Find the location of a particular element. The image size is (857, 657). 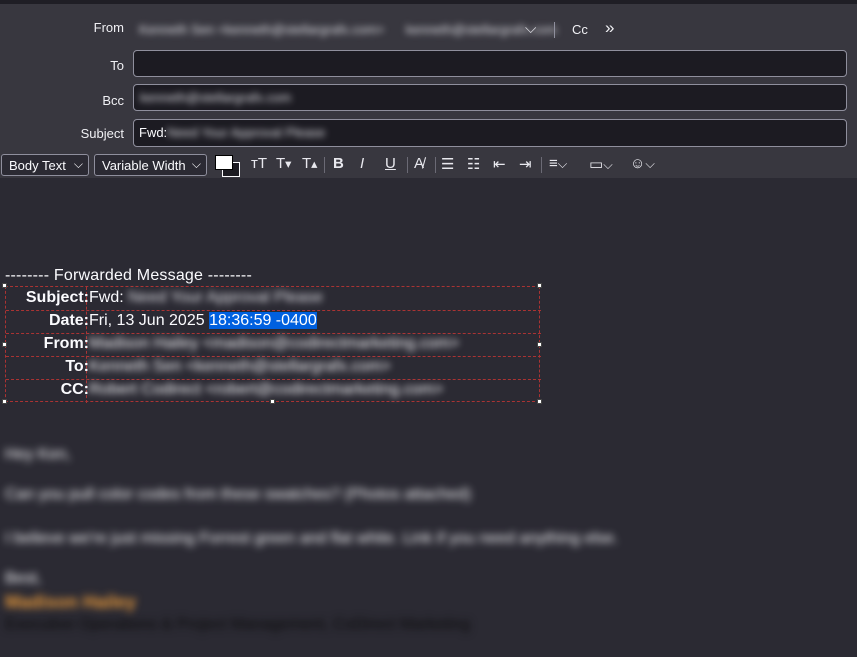

subject-prefix: Fwd: is located at coordinates (153, 132).